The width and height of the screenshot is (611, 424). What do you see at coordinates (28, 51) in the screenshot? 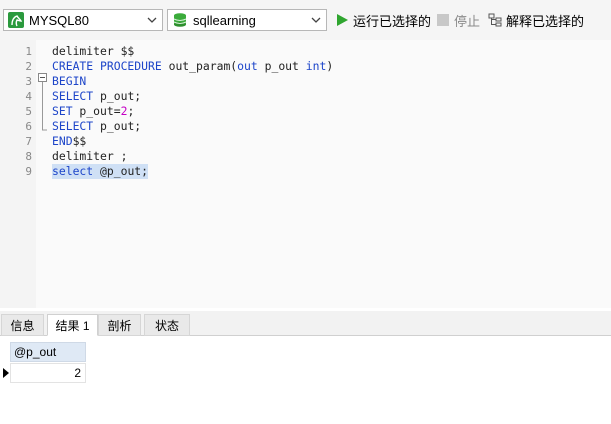
I see `line-number: 1` at bounding box center [28, 51].